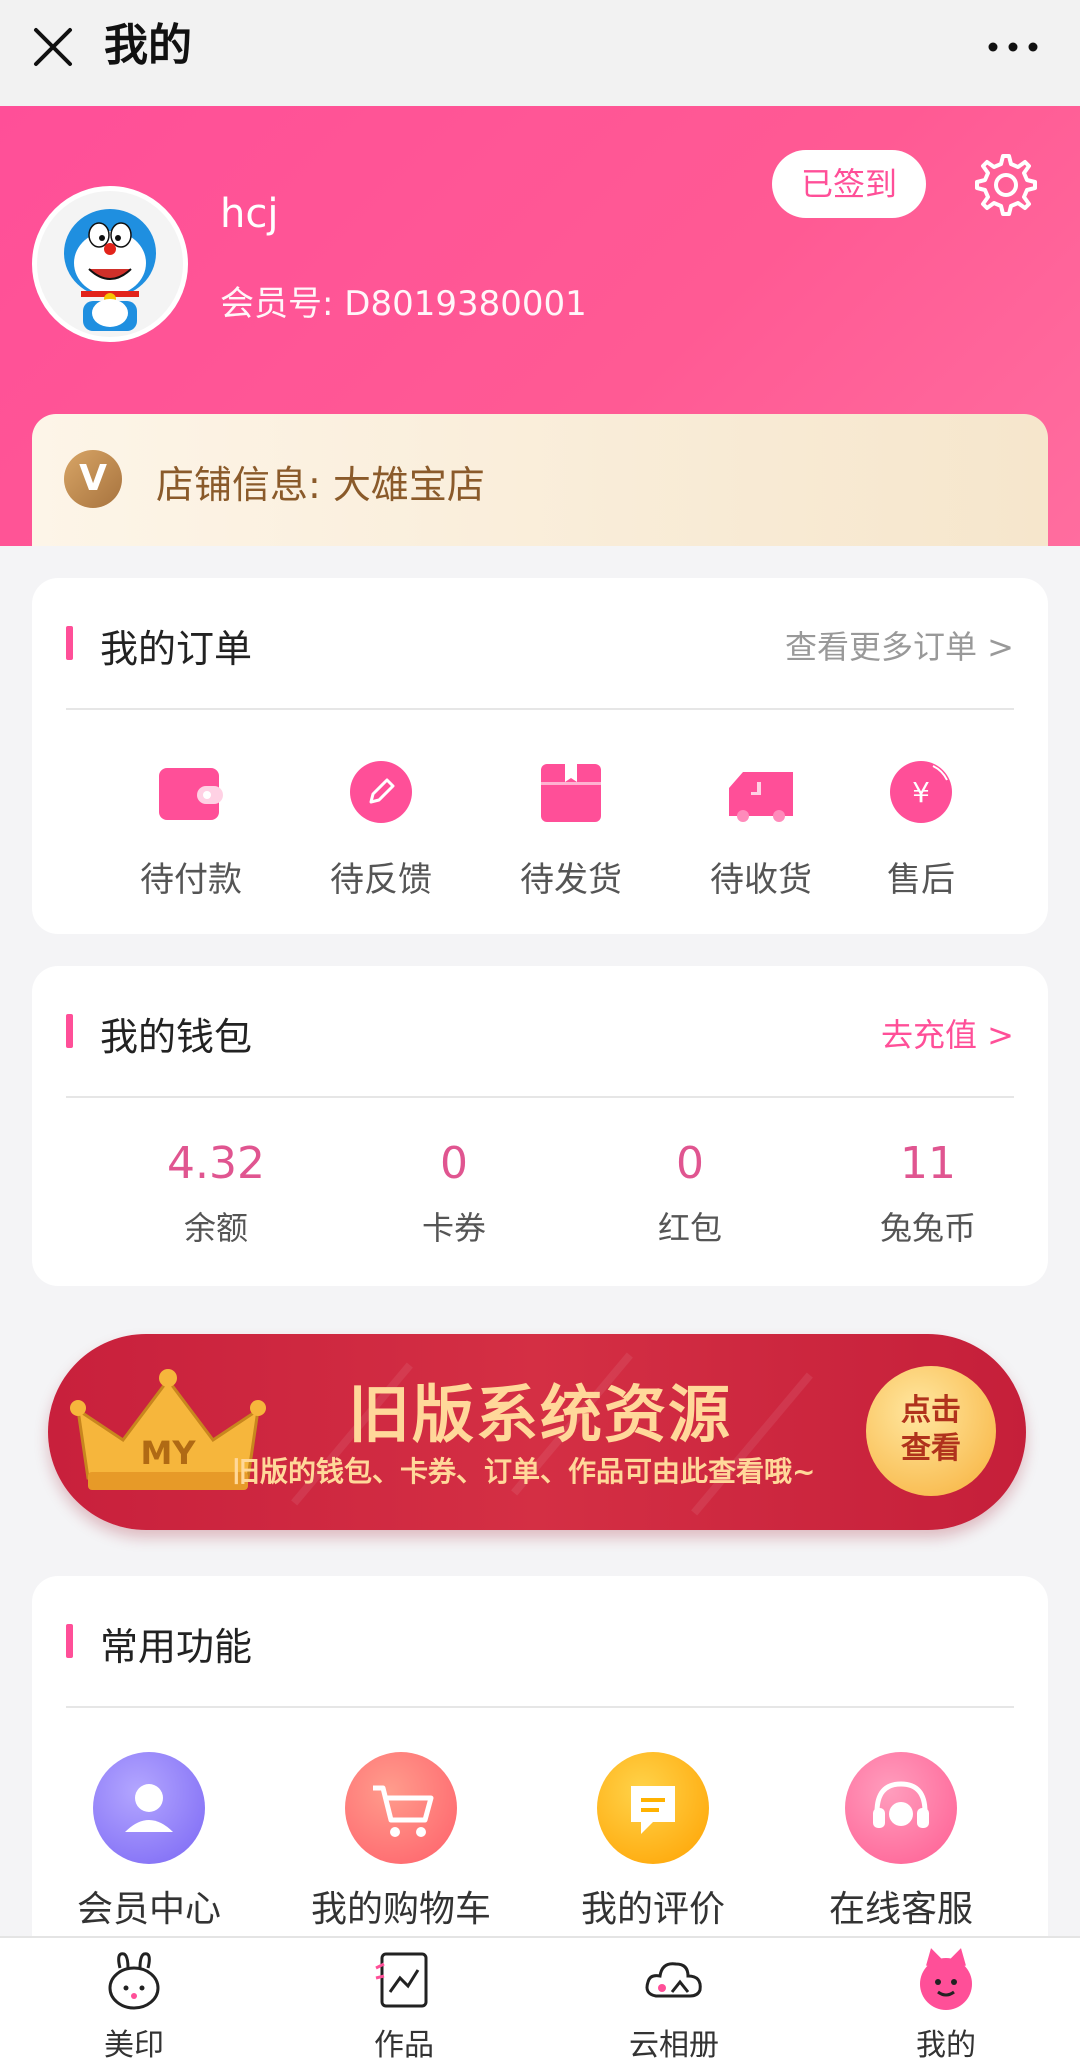 The width and height of the screenshot is (1080, 2067). I want to click on tab-cloud-album: 云相册, so click(674, 2006).